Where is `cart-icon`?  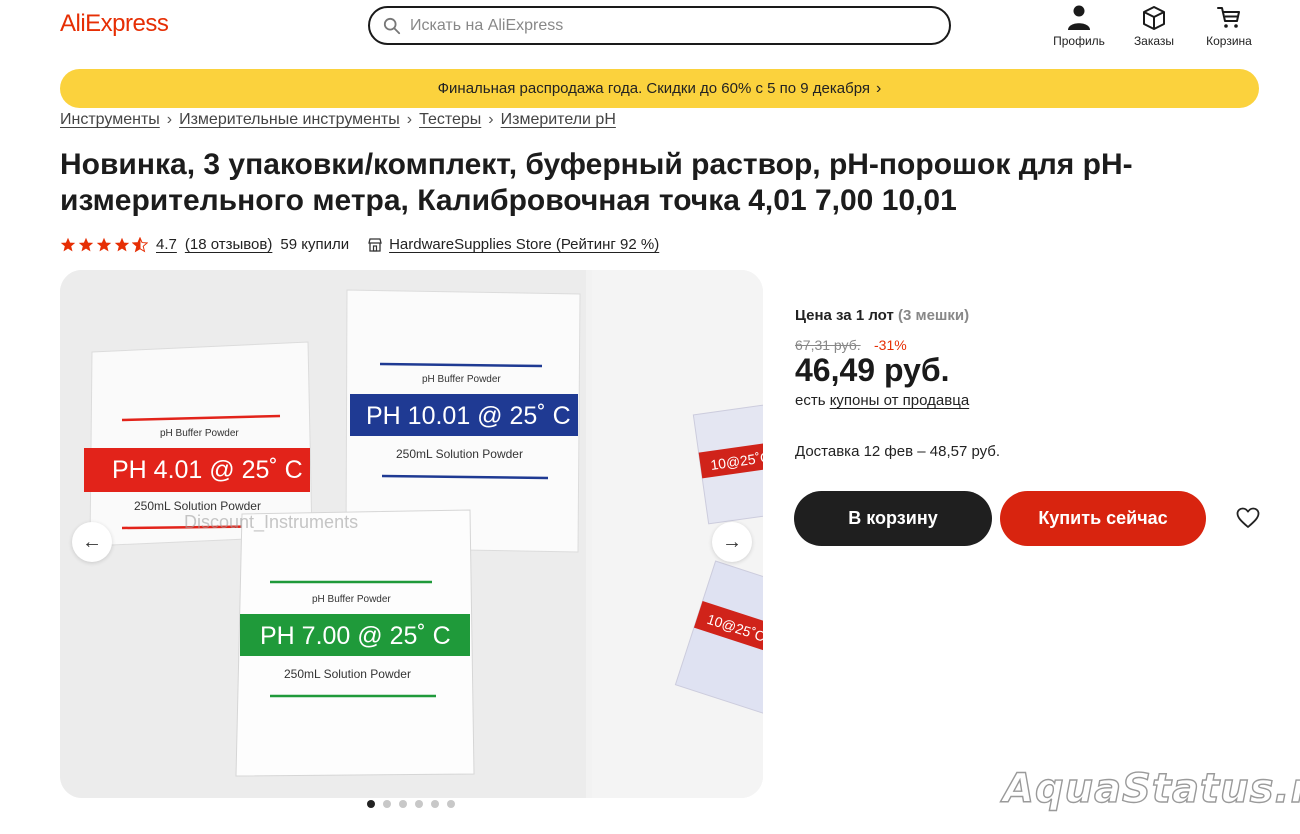
cart-icon is located at coordinates (1228, 17).